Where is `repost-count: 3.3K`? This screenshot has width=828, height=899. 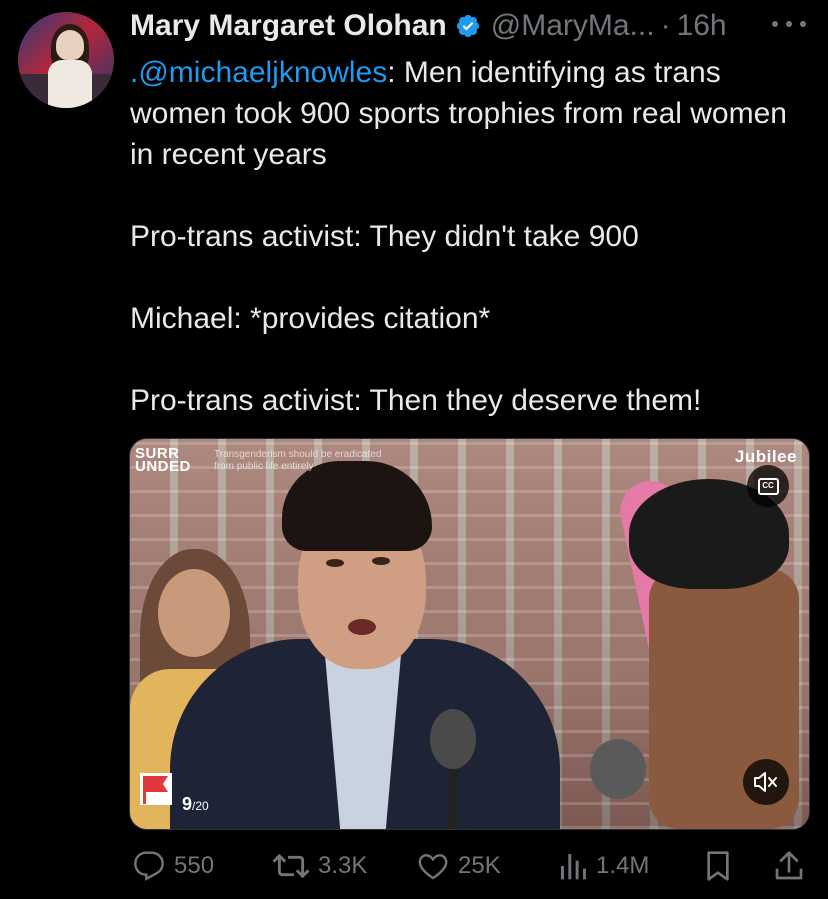 repost-count: 3.3K is located at coordinates (343, 865).